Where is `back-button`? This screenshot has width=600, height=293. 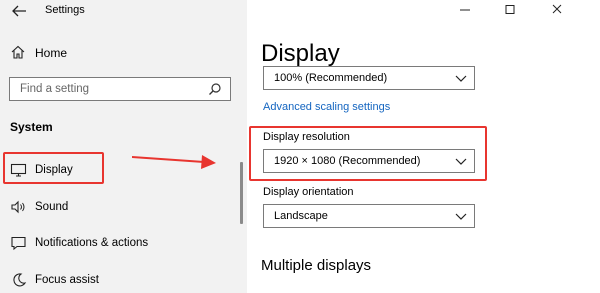 back-button is located at coordinates (19, 11).